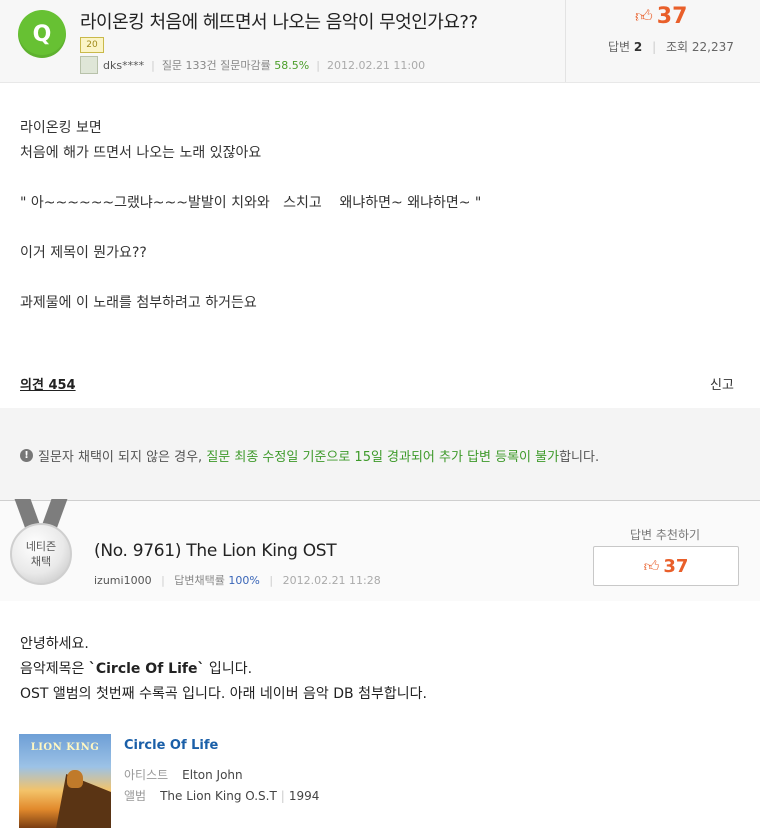 The image size is (760, 839). I want to click on answers-count: 2, so click(638, 47).